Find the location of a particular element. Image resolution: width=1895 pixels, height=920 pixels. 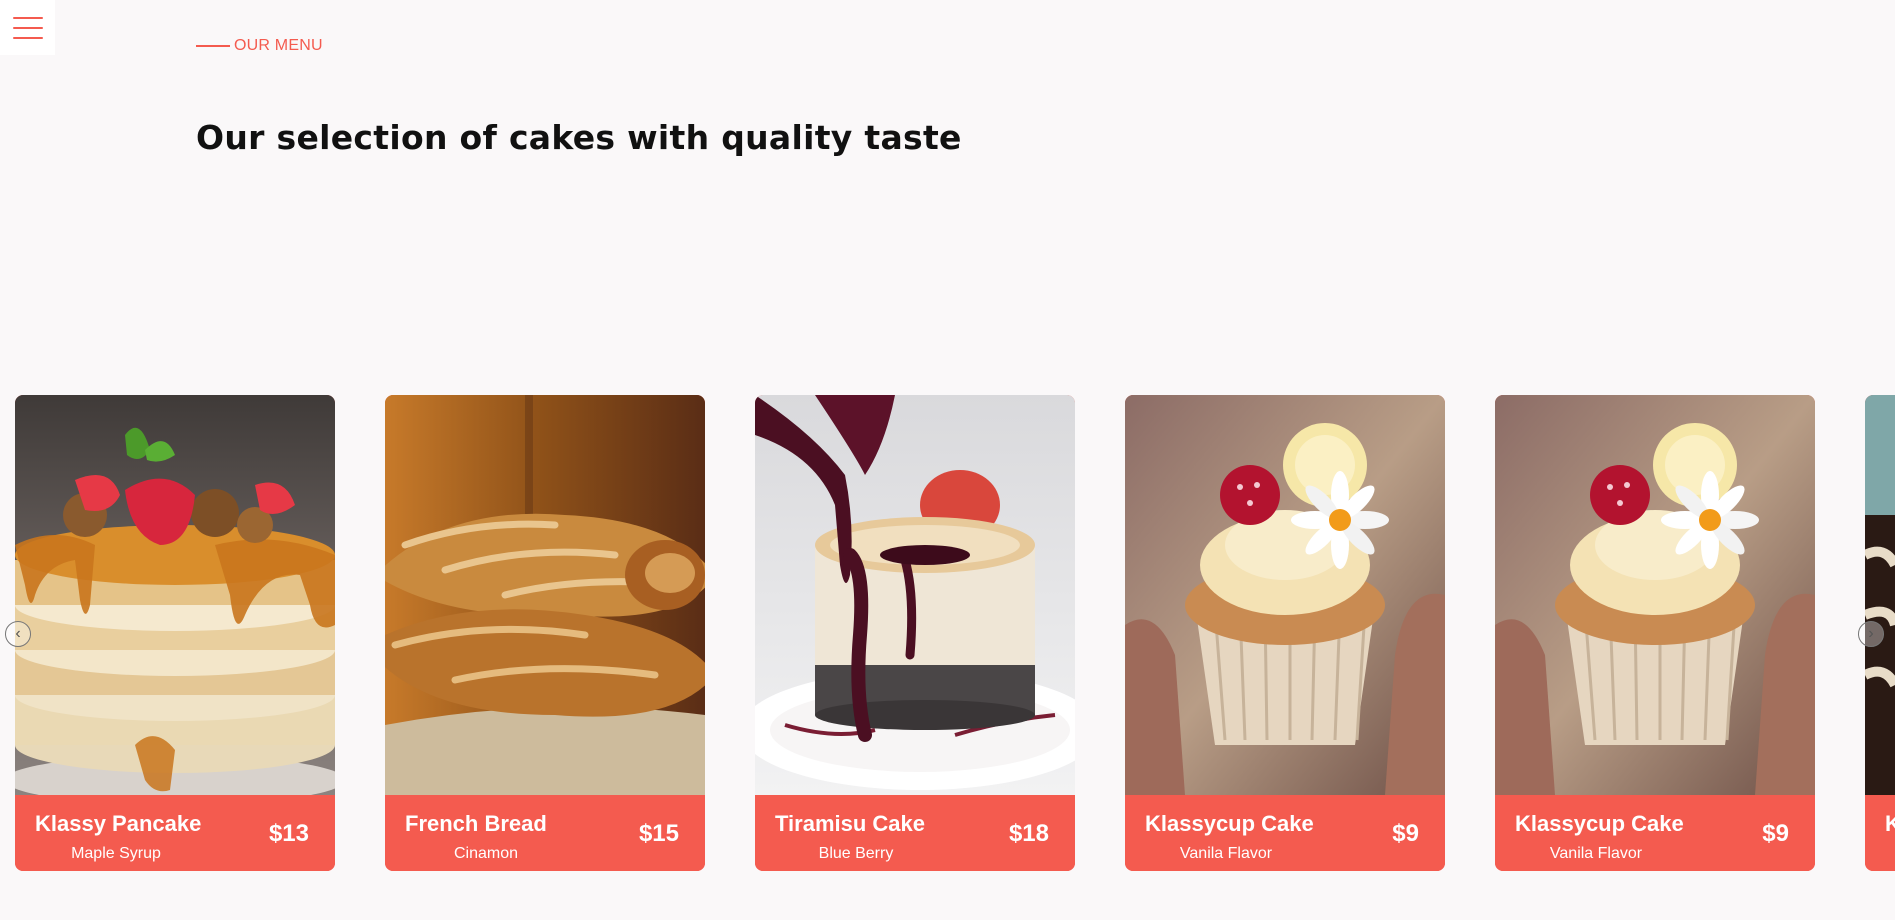

menu-card: French Bread Cinamon $15 is located at coordinates (545, 633).